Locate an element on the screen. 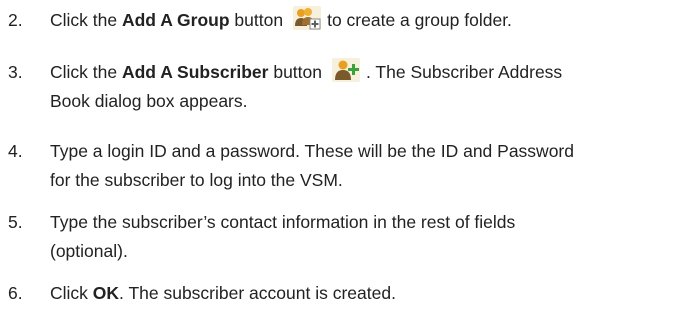 The width and height of the screenshot is (697, 312). button-name: Add A Subscriber is located at coordinates (195, 72).